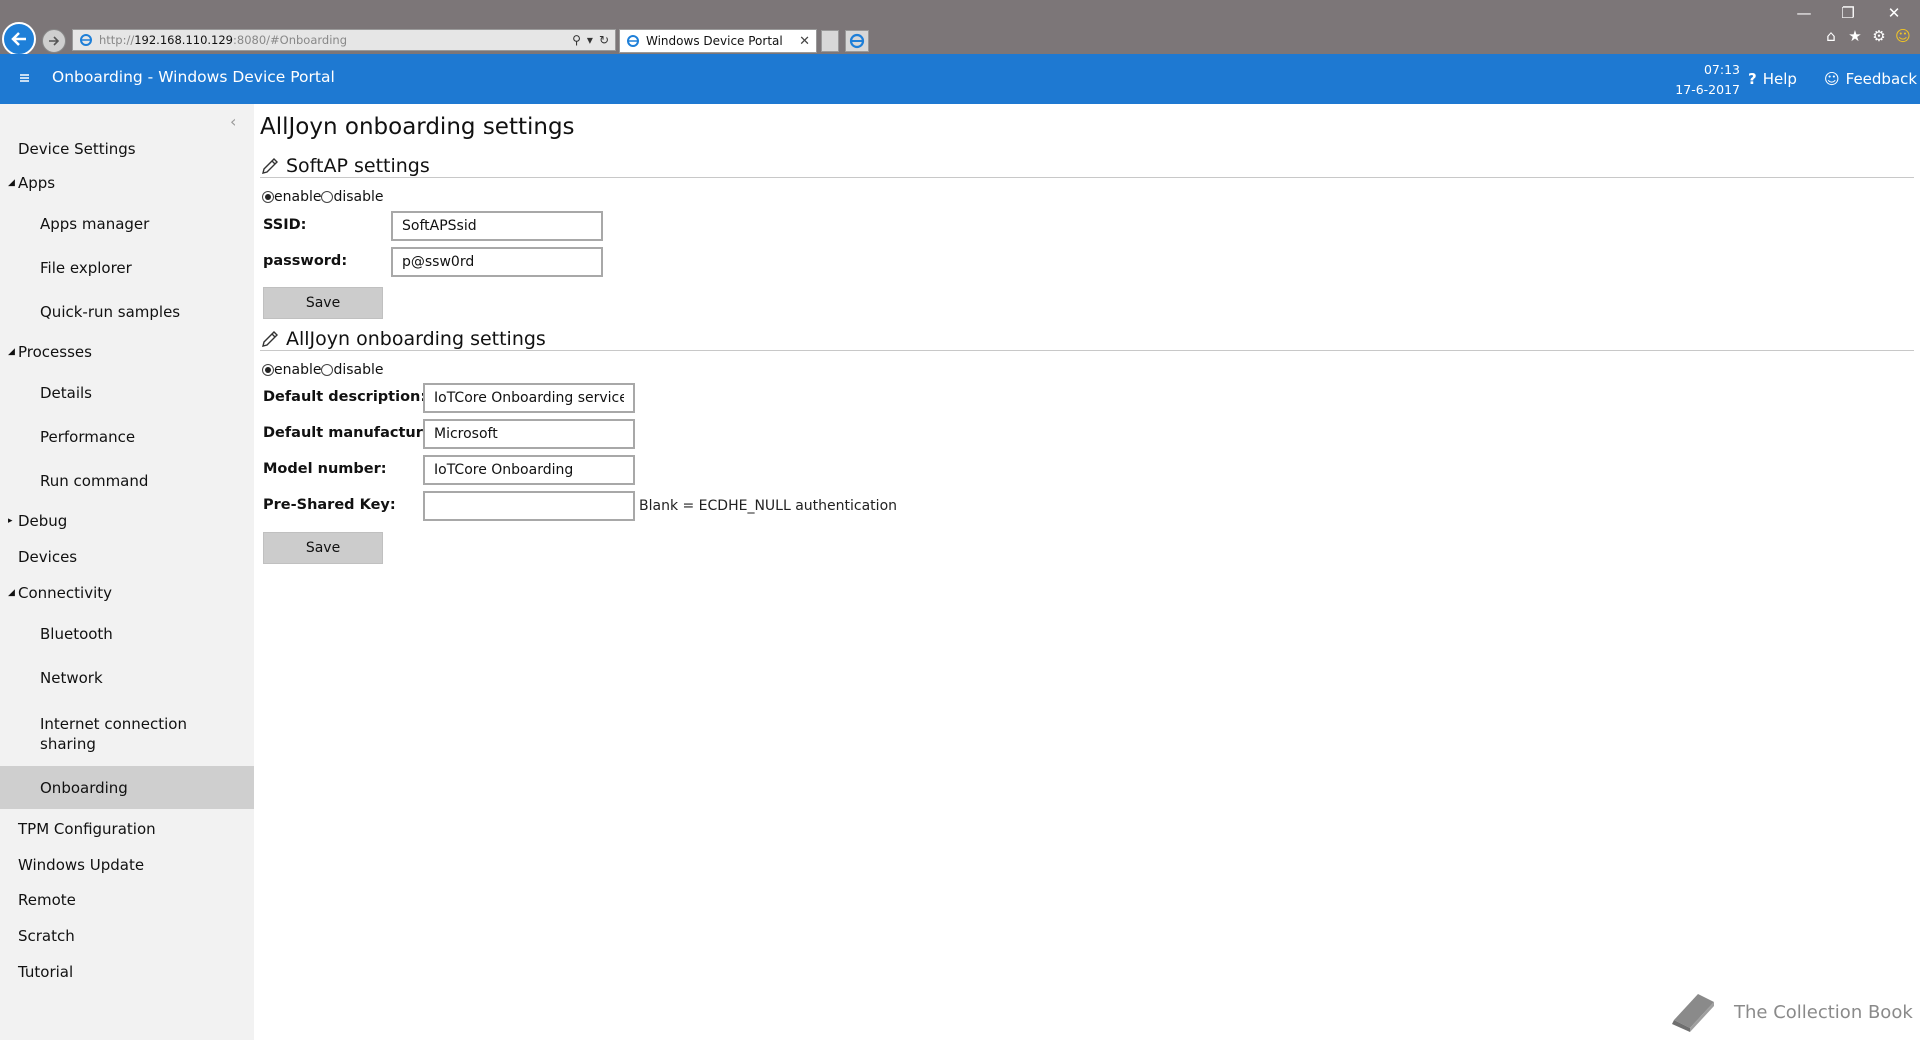  I want to click on arrow-left-icon, so click(18, 39).